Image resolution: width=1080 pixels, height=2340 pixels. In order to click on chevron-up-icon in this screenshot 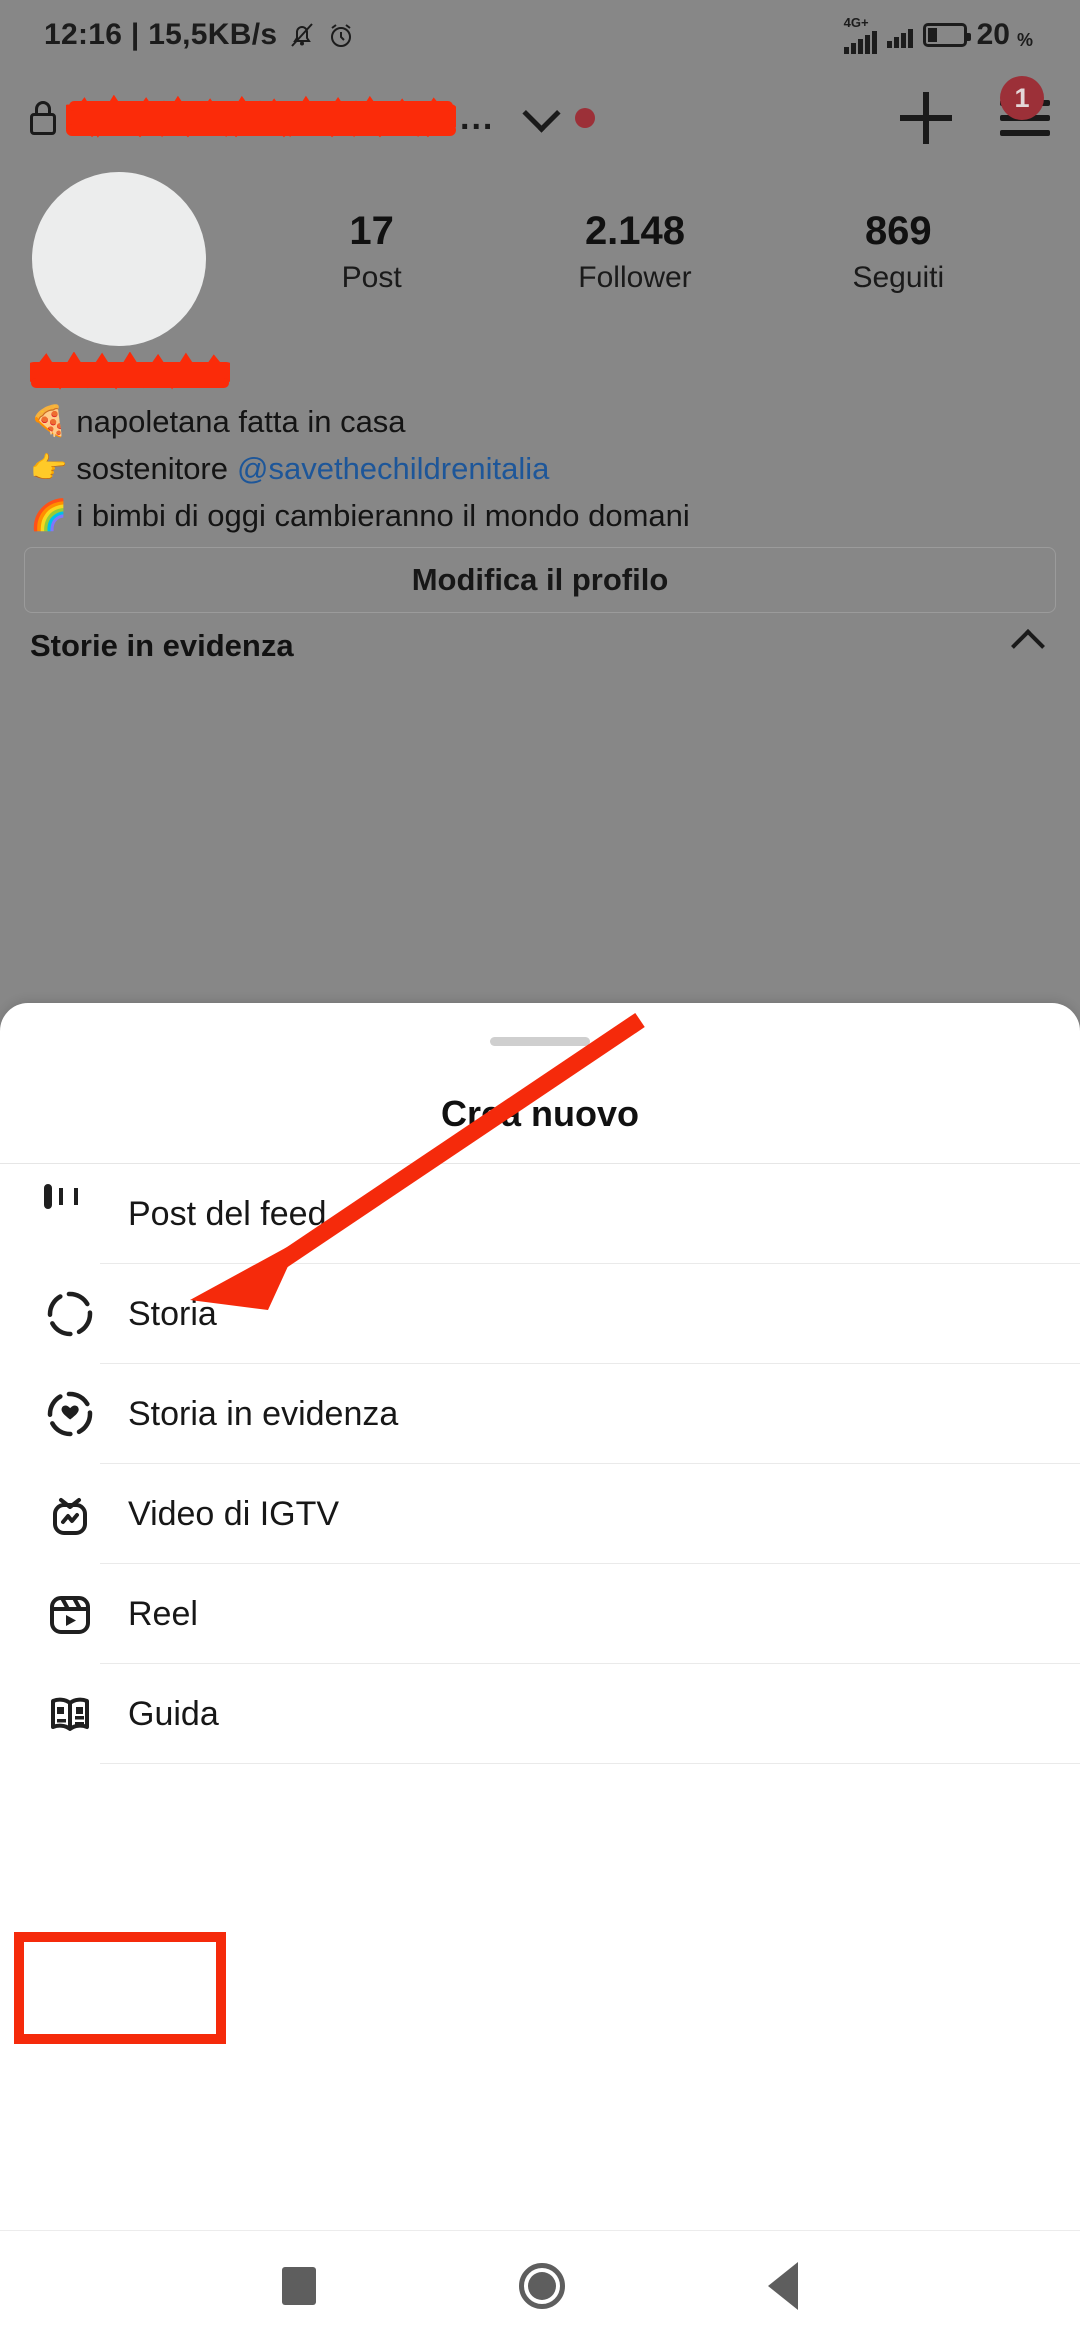, I will do `click(1028, 646)`.